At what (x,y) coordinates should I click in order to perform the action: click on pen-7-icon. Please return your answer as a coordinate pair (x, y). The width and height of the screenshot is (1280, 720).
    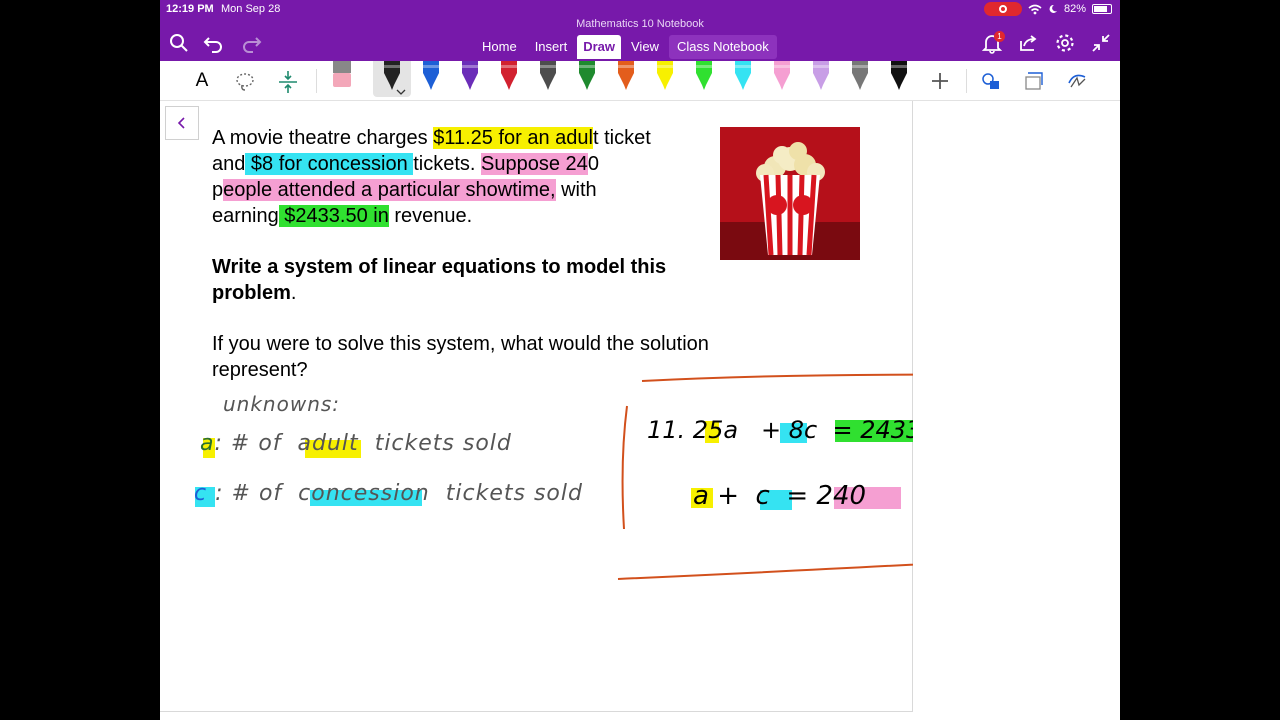
    Looking at the image, I should click on (626, 76).